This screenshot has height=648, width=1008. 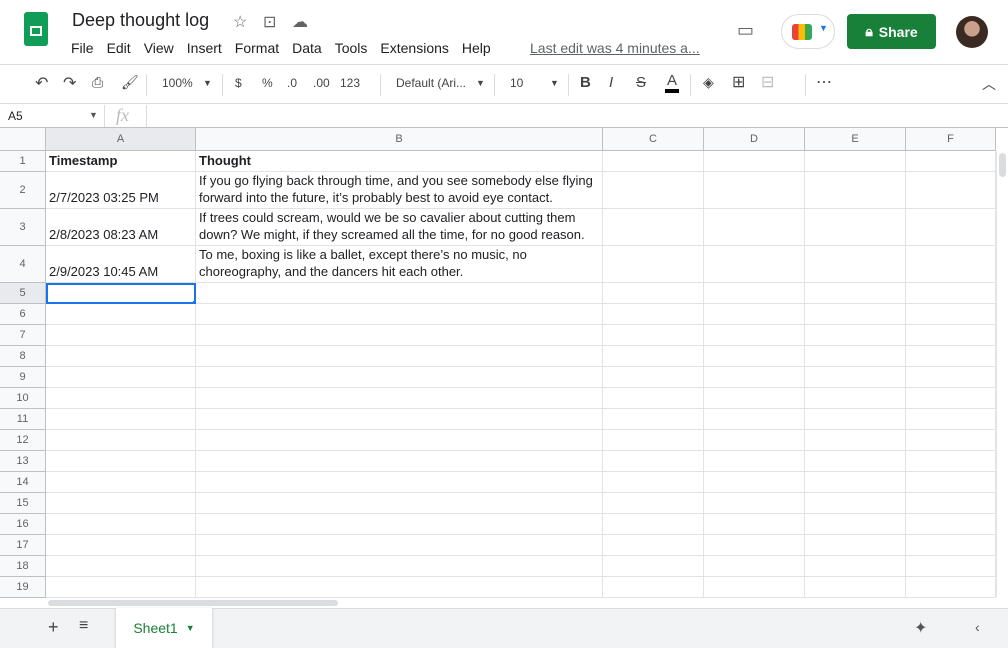 What do you see at coordinates (476, 48) in the screenshot?
I see `menu-help: Help` at bounding box center [476, 48].